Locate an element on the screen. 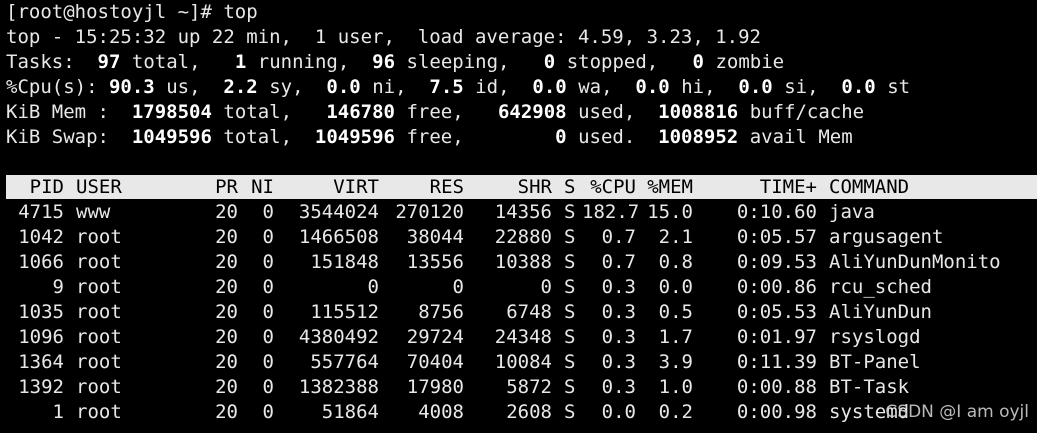 Image resolution: width=1037 pixels, height=433 pixels. cell-virt: 0 is located at coordinates (373, 287).